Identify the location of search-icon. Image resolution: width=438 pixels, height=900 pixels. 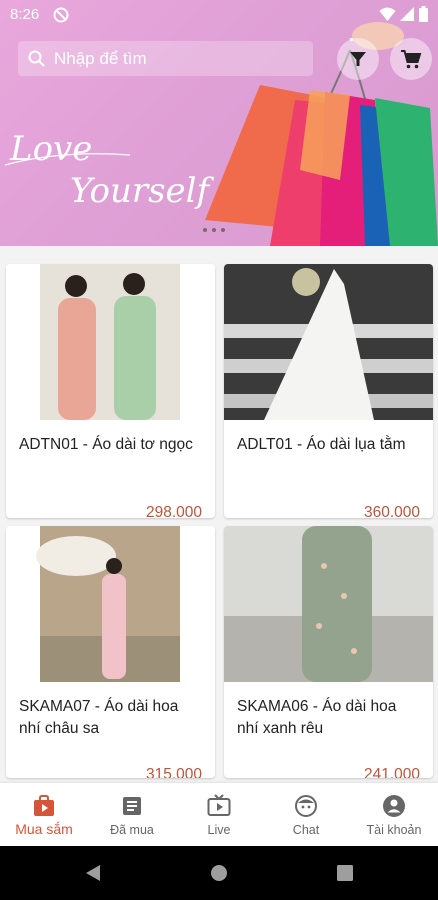
(36, 58).